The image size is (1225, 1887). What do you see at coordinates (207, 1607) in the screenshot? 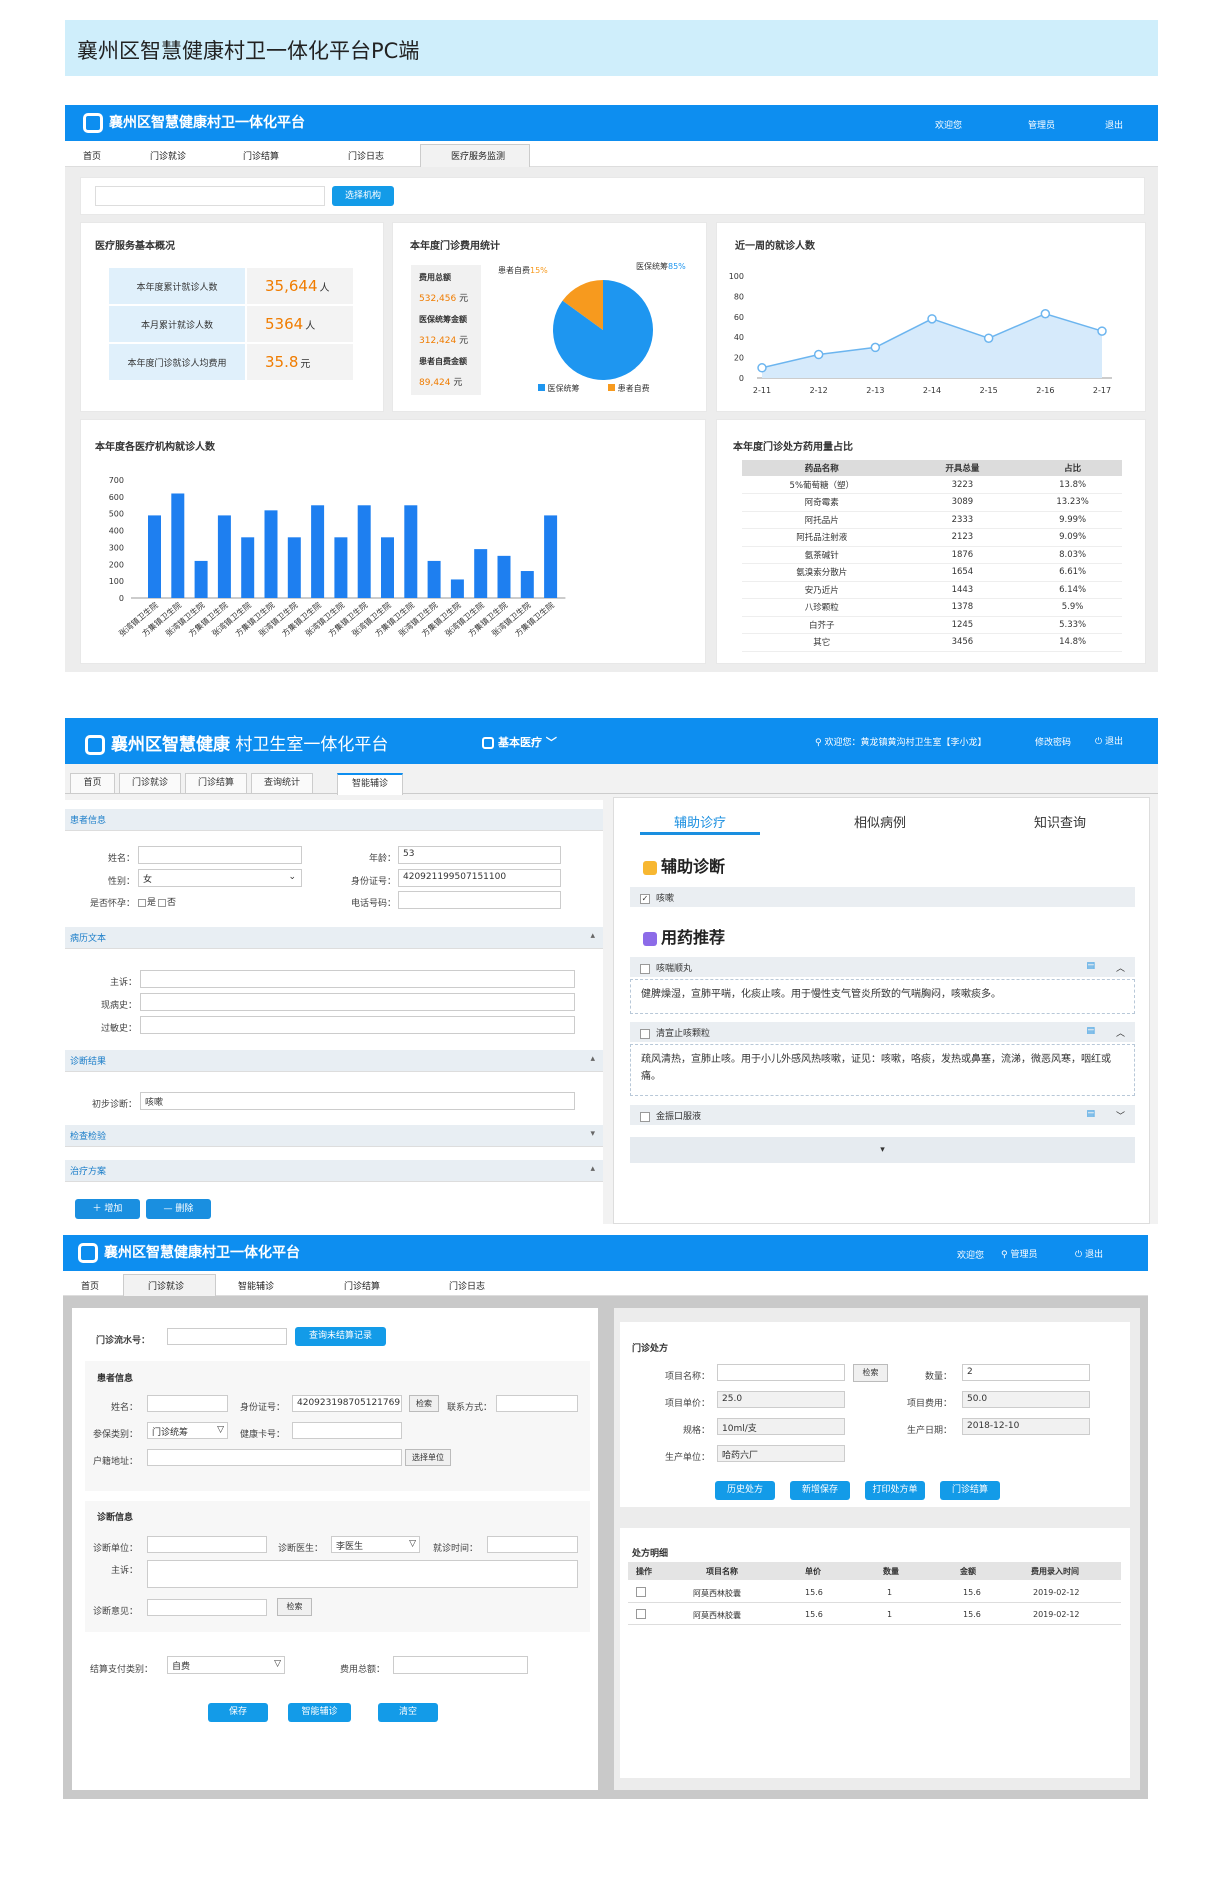
I see `diag-opinion-input` at bounding box center [207, 1607].